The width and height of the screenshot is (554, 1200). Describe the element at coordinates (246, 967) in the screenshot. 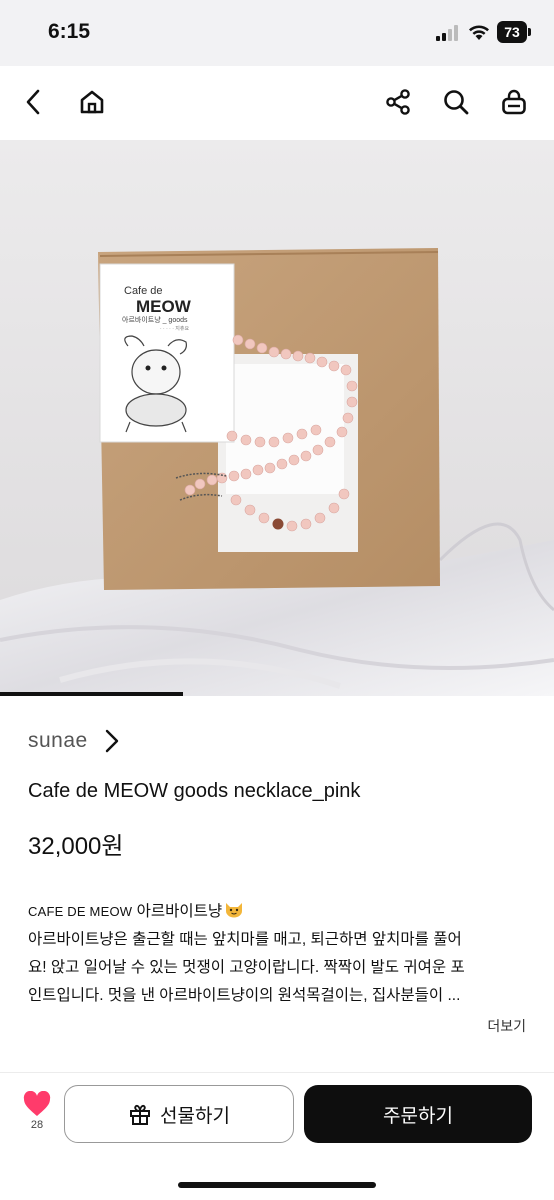

I see `description-line-2: 요! 앉고 일어날 수 있는 멋쟁이 고양이랍니다. 짝짝이 발도 귀여운 포` at that location.